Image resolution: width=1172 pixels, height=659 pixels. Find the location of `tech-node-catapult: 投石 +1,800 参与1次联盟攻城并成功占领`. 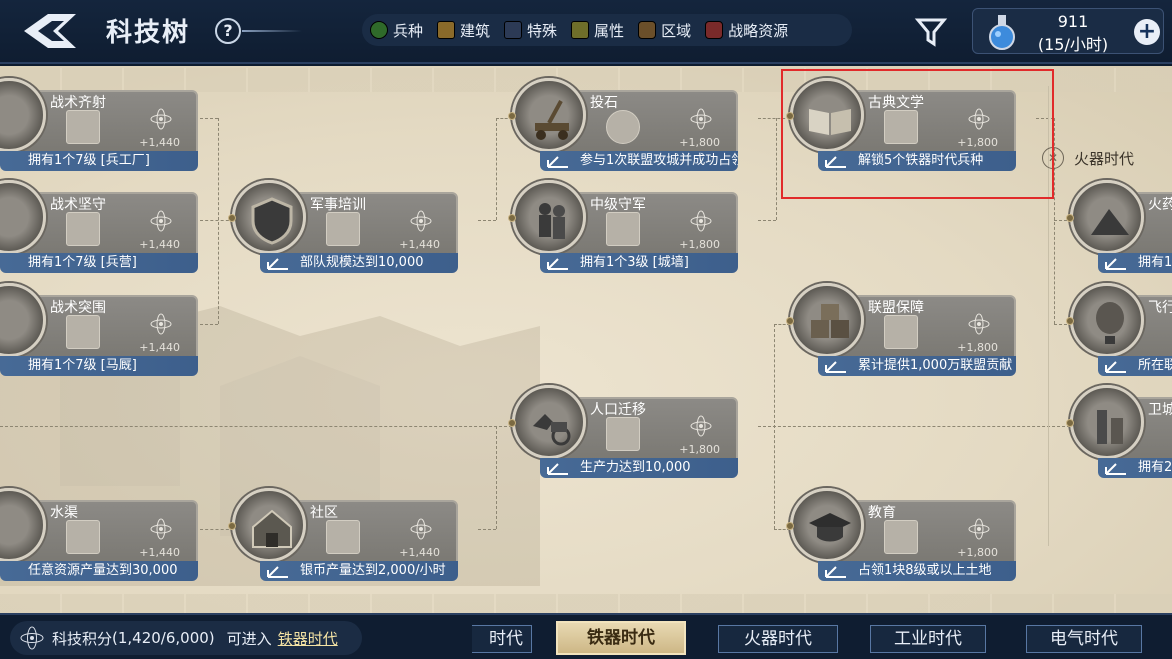

tech-node-catapult: 投石 +1,800 参与1次联盟攻城并成功占领 is located at coordinates (623, 124).